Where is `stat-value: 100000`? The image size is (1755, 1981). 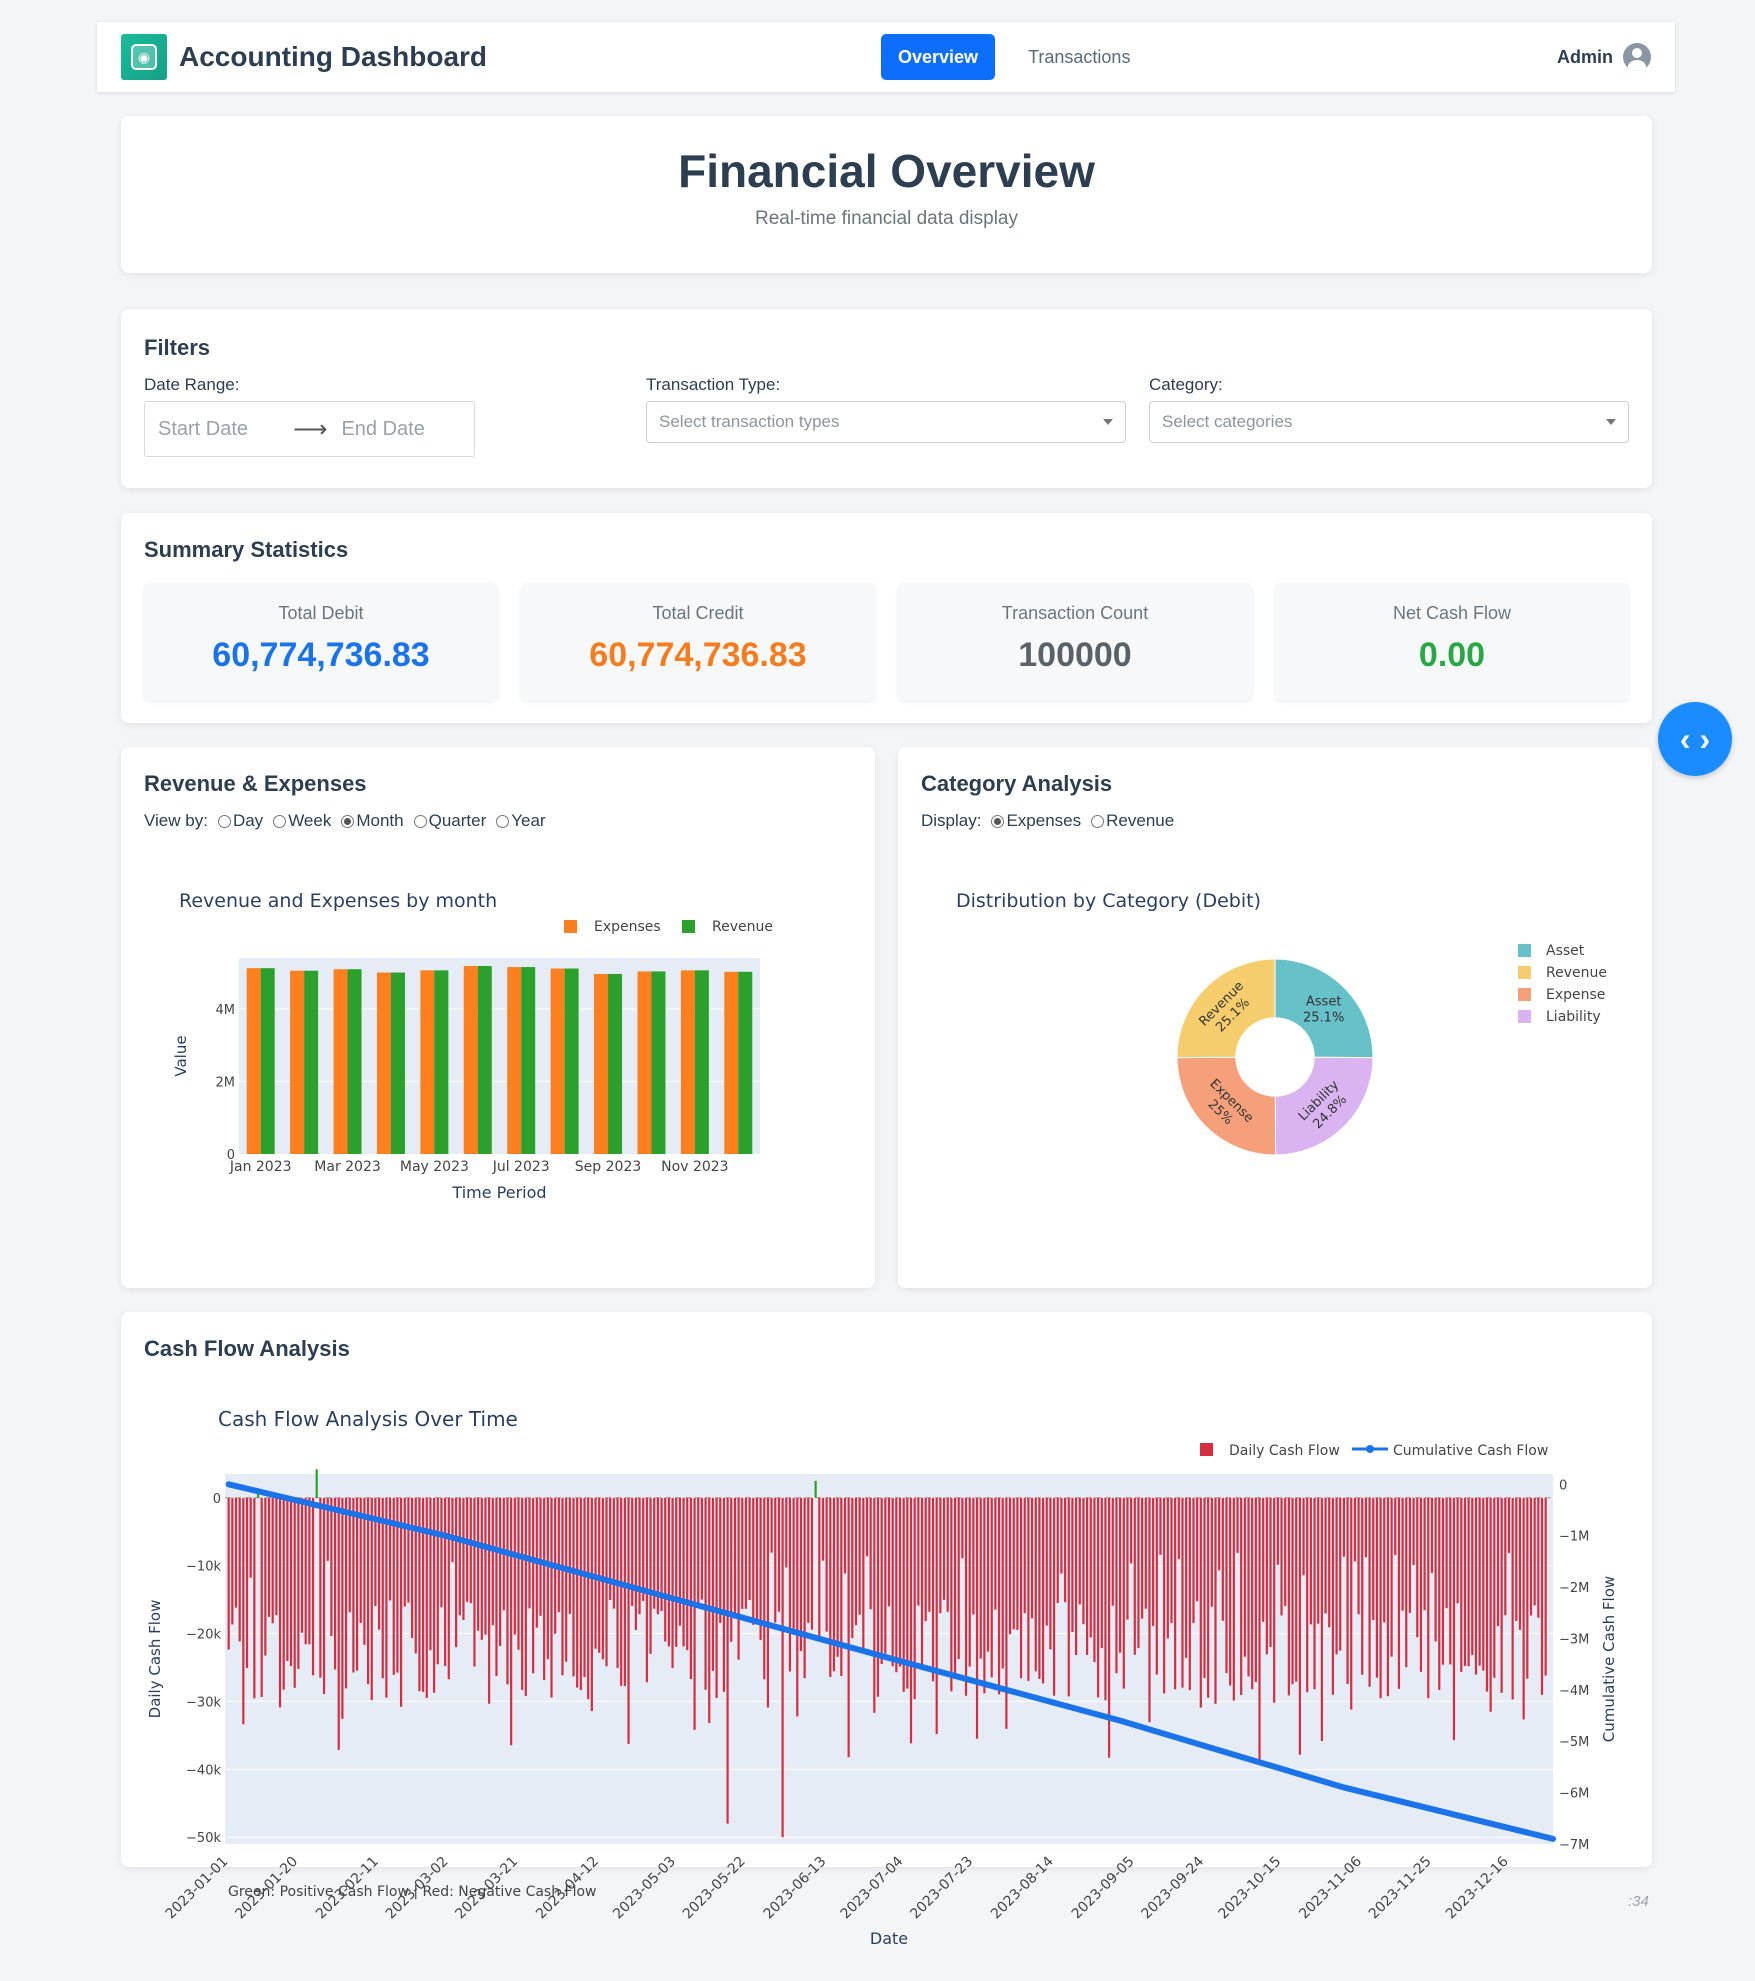
stat-value: 100000 is located at coordinates (1075, 655).